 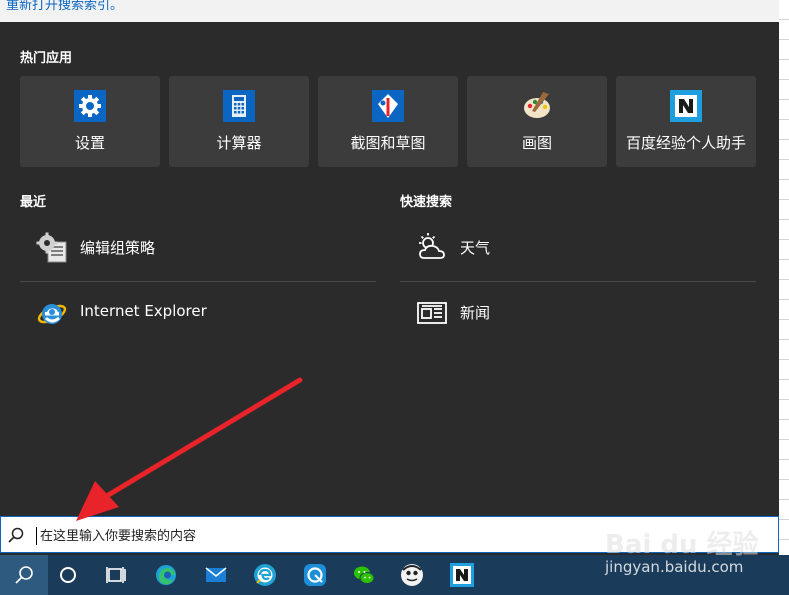 What do you see at coordinates (118, 248) in the screenshot?
I see `recent-item-label: 编辑组策略` at bounding box center [118, 248].